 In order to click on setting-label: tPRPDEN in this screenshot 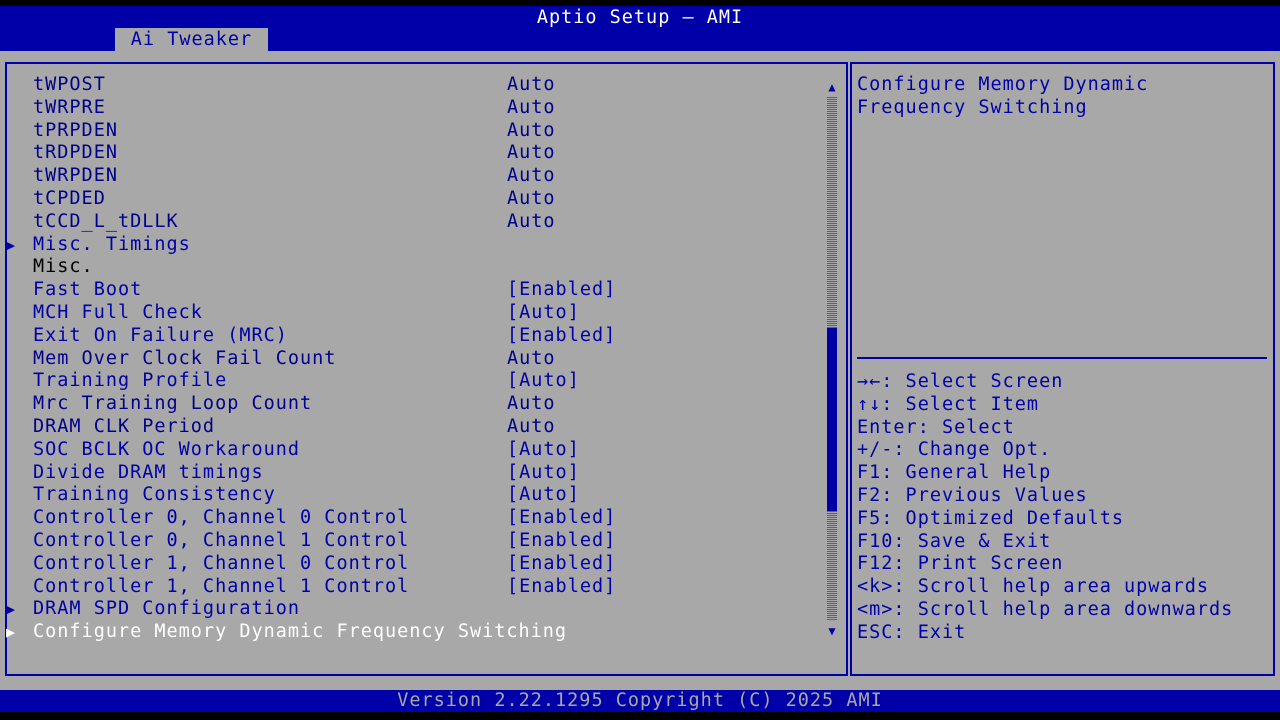, I will do `click(75, 130)`.